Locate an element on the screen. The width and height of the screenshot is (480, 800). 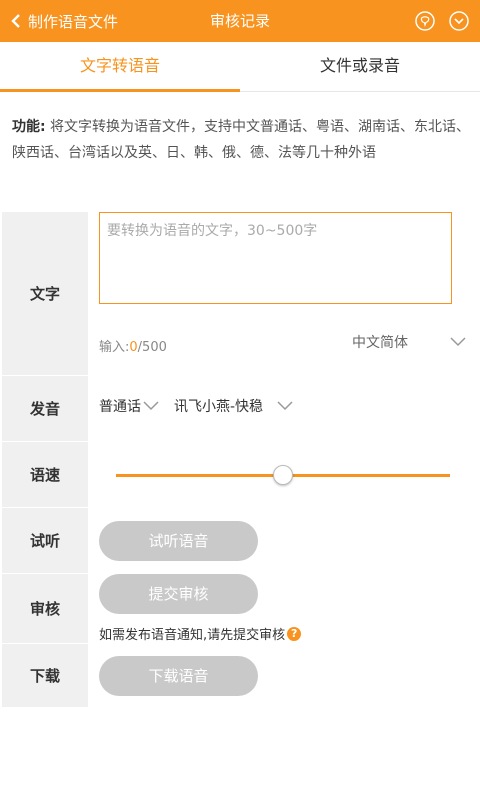
back-button: 制作语音文件 is located at coordinates (63, 21).